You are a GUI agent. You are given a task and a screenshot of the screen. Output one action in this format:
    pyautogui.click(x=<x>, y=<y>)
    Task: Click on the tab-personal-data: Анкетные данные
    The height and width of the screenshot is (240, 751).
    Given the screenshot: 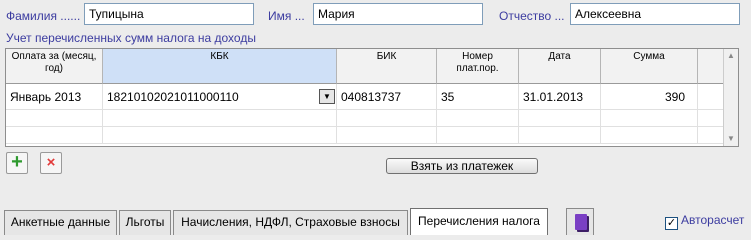 What is the action you would take?
    pyautogui.click(x=60, y=222)
    